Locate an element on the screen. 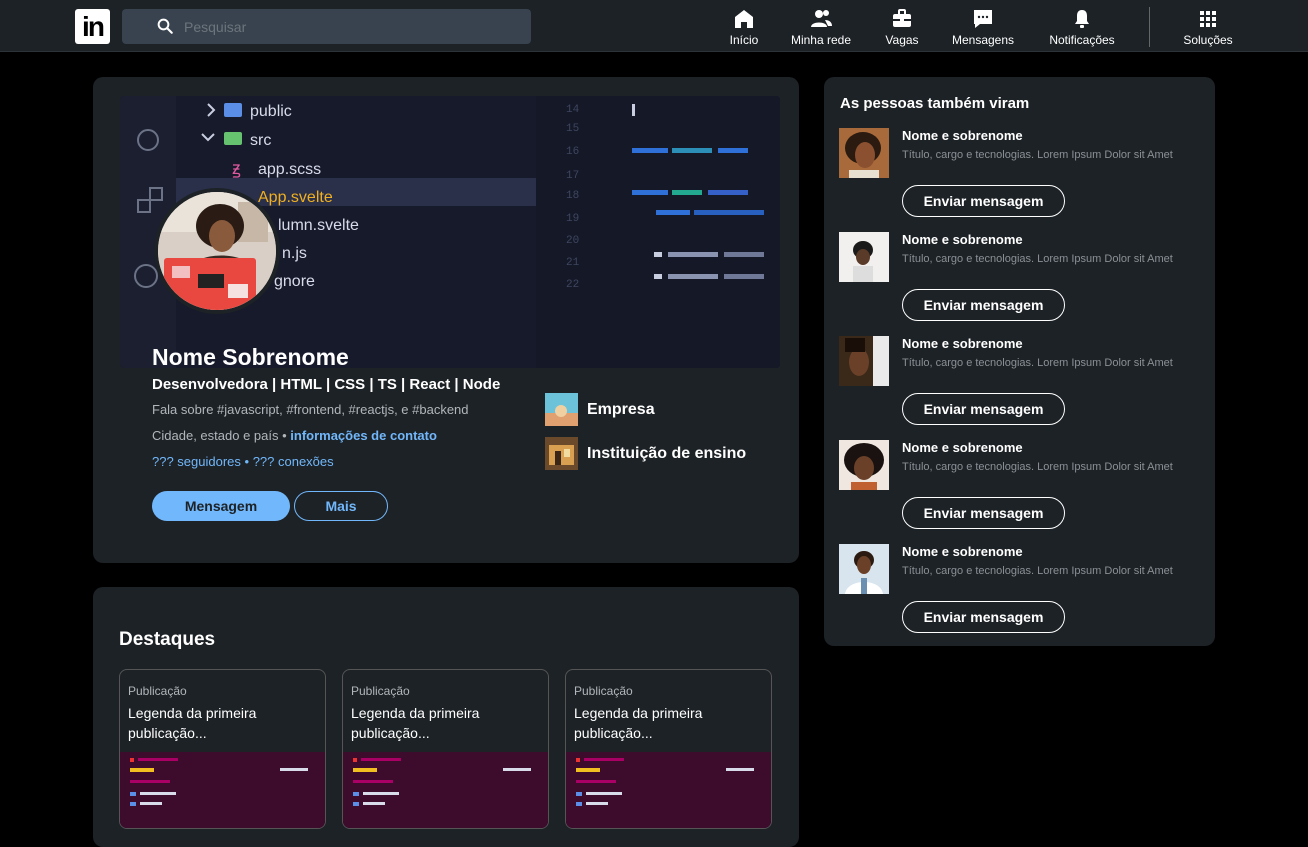 The height and width of the screenshot is (847, 1308). people-also-viewed-title: As pessoas também viram is located at coordinates (935, 103).